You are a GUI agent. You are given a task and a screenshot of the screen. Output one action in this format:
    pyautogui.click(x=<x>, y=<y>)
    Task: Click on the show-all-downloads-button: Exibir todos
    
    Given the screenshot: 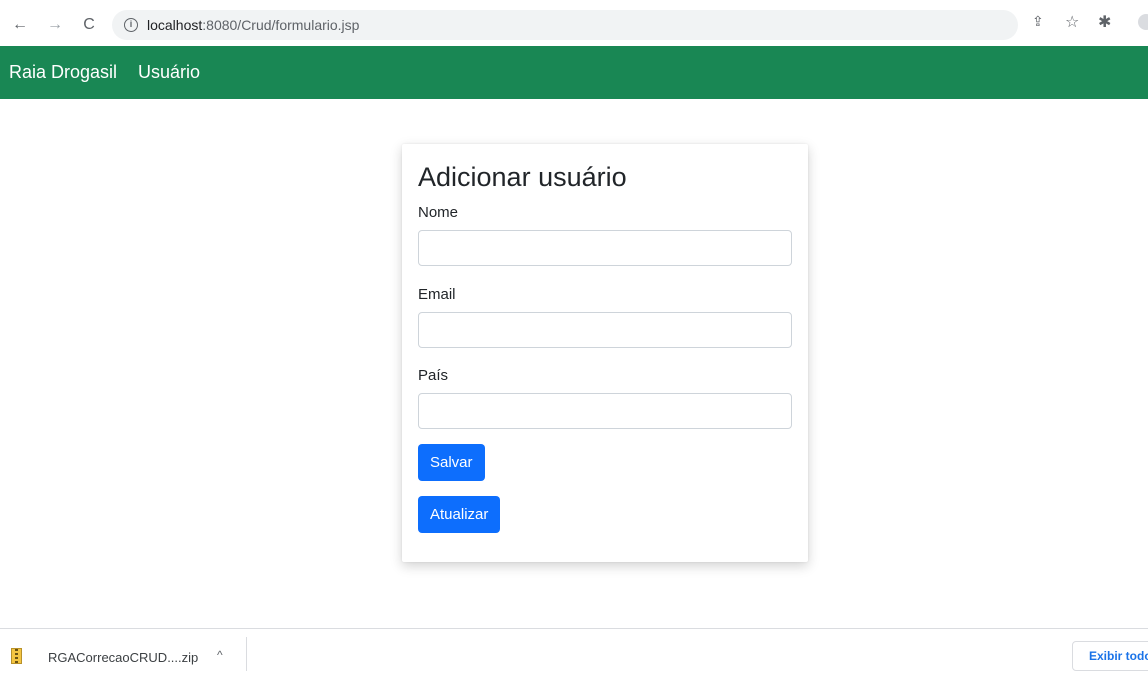 What is the action you would take?
    pyautogui.click(x=1110, y=656)
    